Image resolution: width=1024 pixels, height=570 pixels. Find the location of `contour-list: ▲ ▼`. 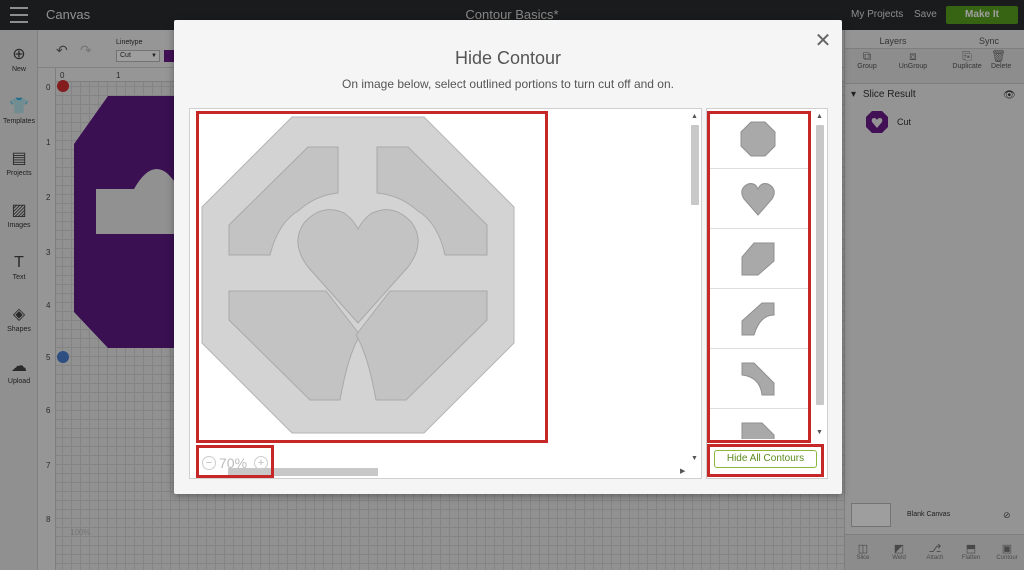

contour-list: ▲ ▼ is located at coordinates (767, 293).